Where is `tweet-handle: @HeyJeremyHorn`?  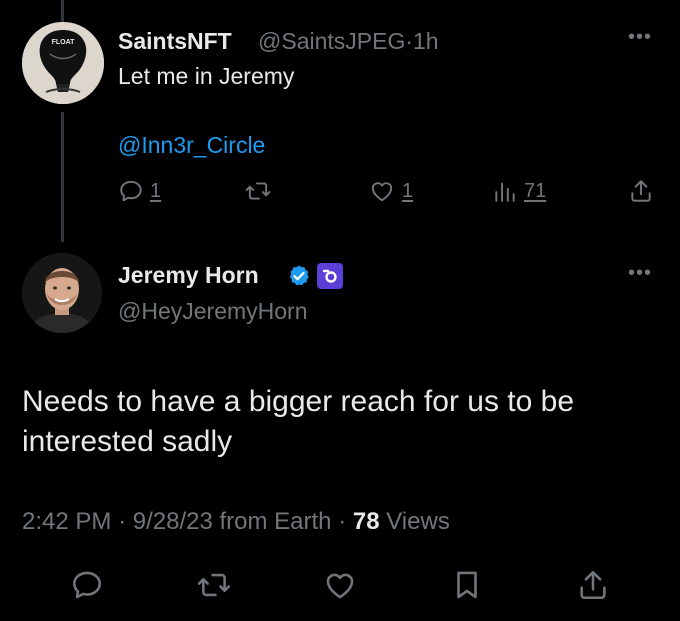
tweet-handle: @HeyJeremyHorn is located at coordinates (213, 311).